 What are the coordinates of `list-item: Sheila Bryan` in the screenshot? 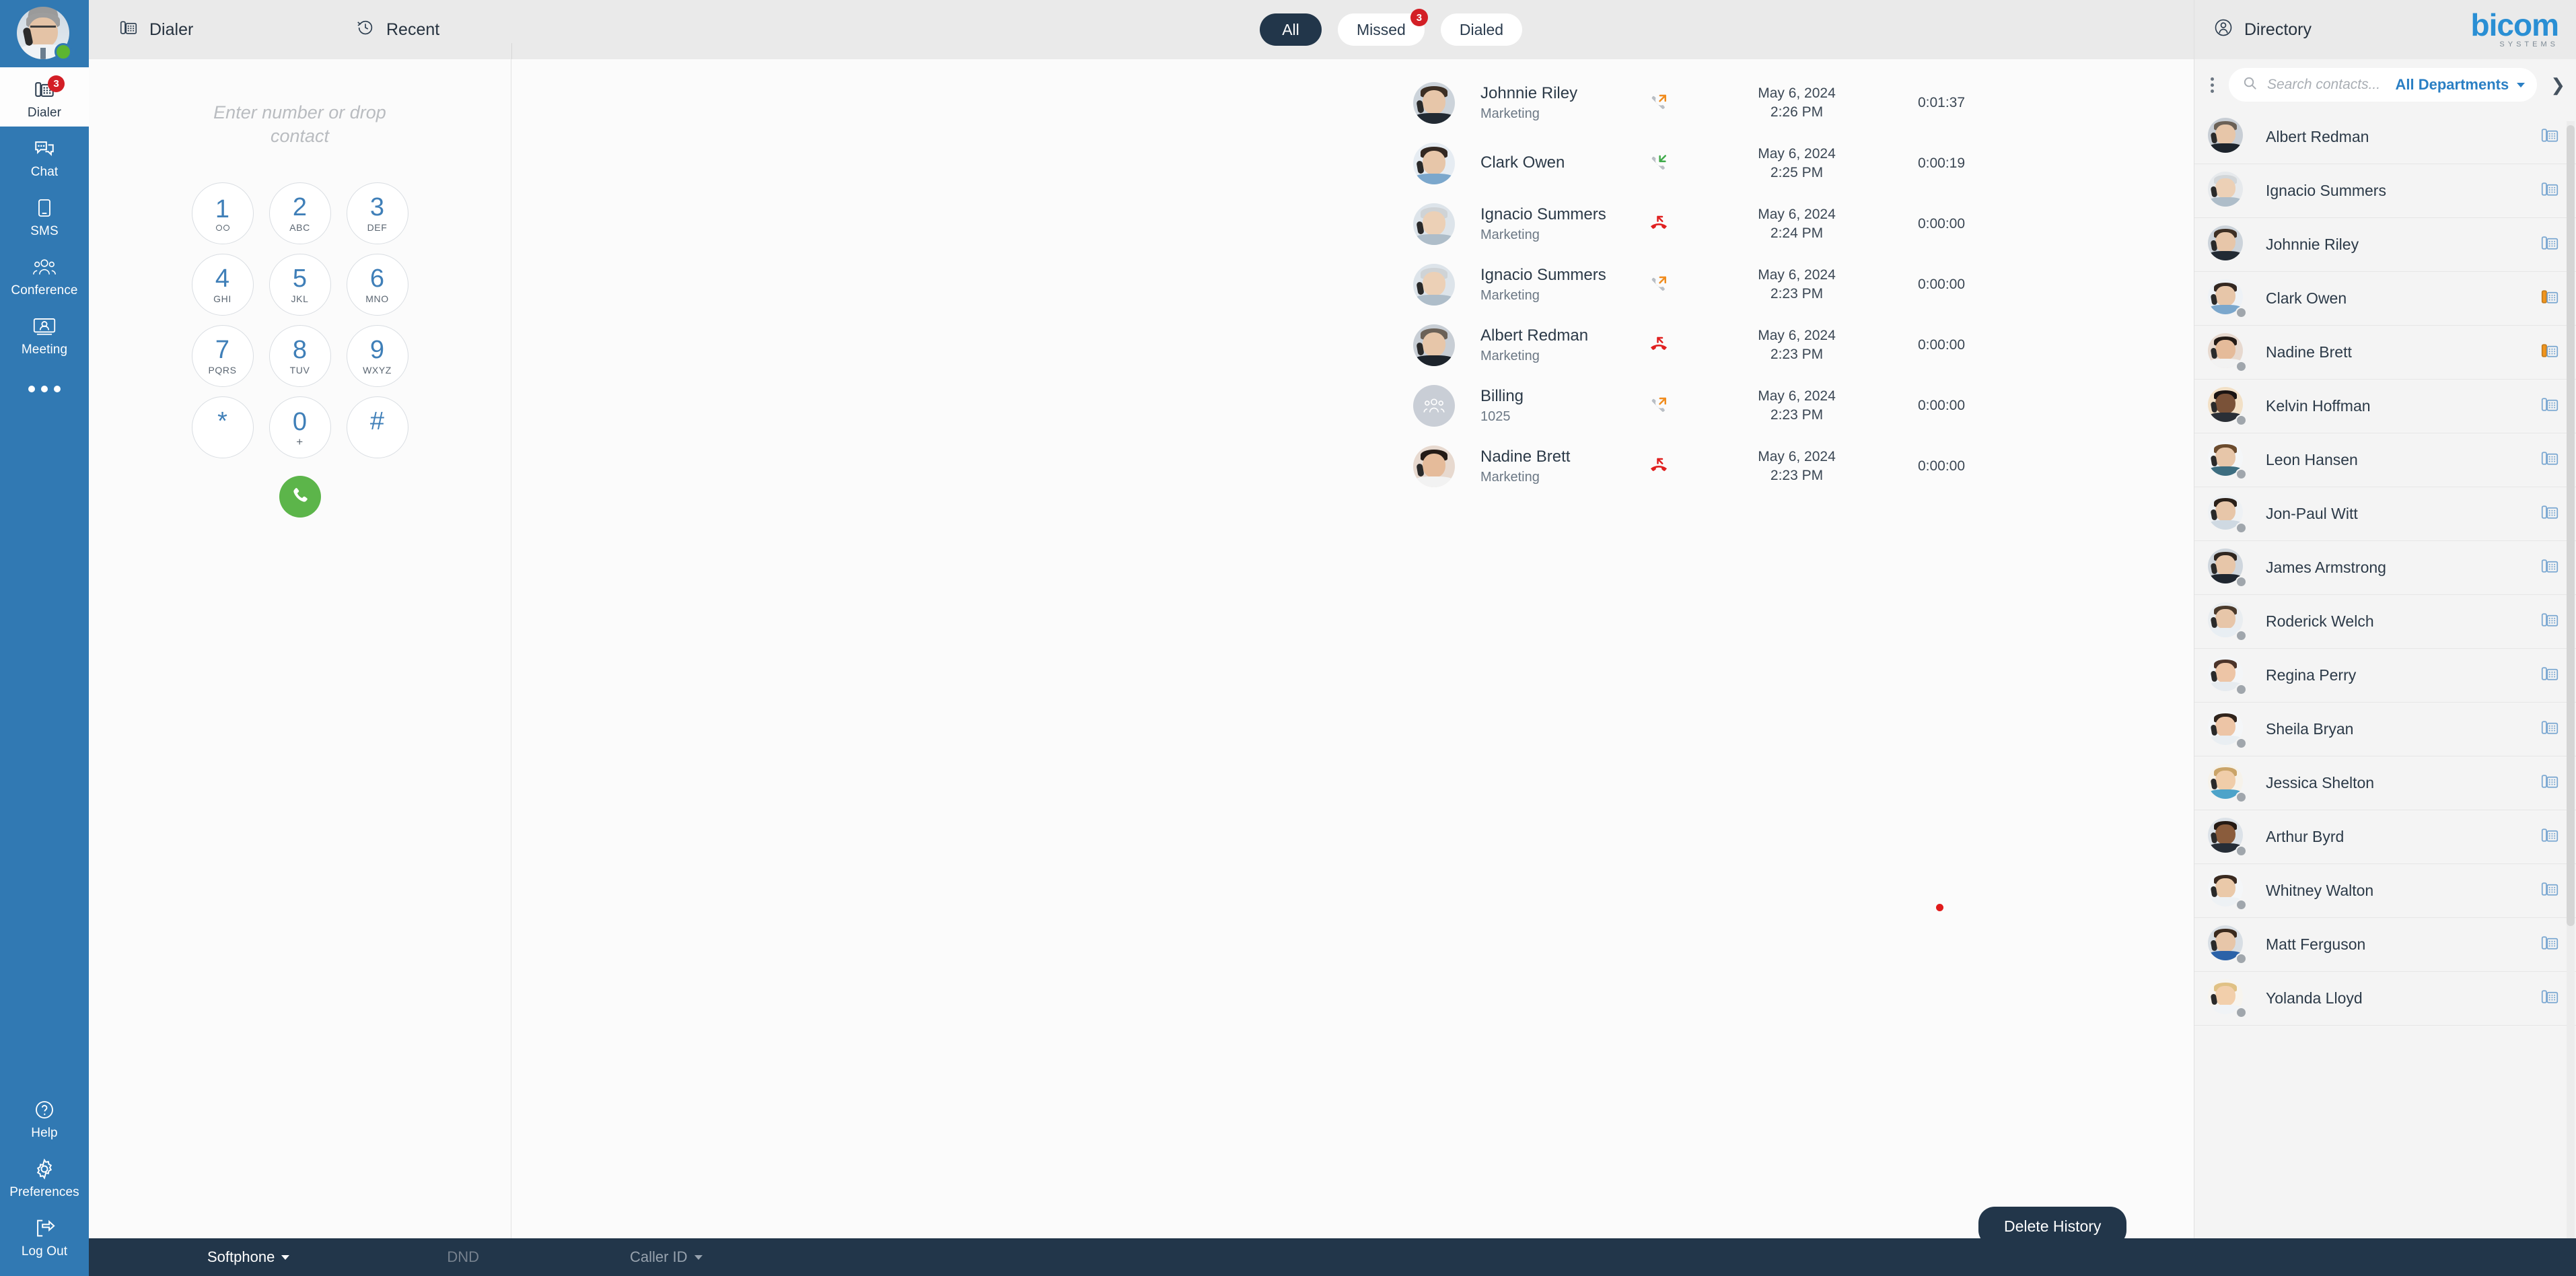 It's located at (2385, 729).